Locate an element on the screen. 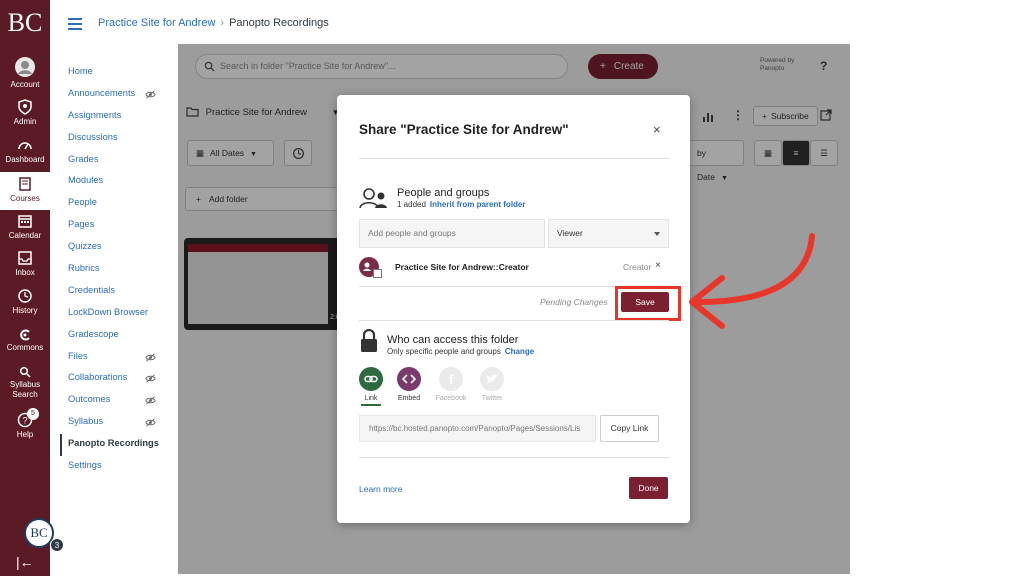 The image size is (1024, 576). nav-dashboard-label: Dashboard is located at coordinates (25, 159).